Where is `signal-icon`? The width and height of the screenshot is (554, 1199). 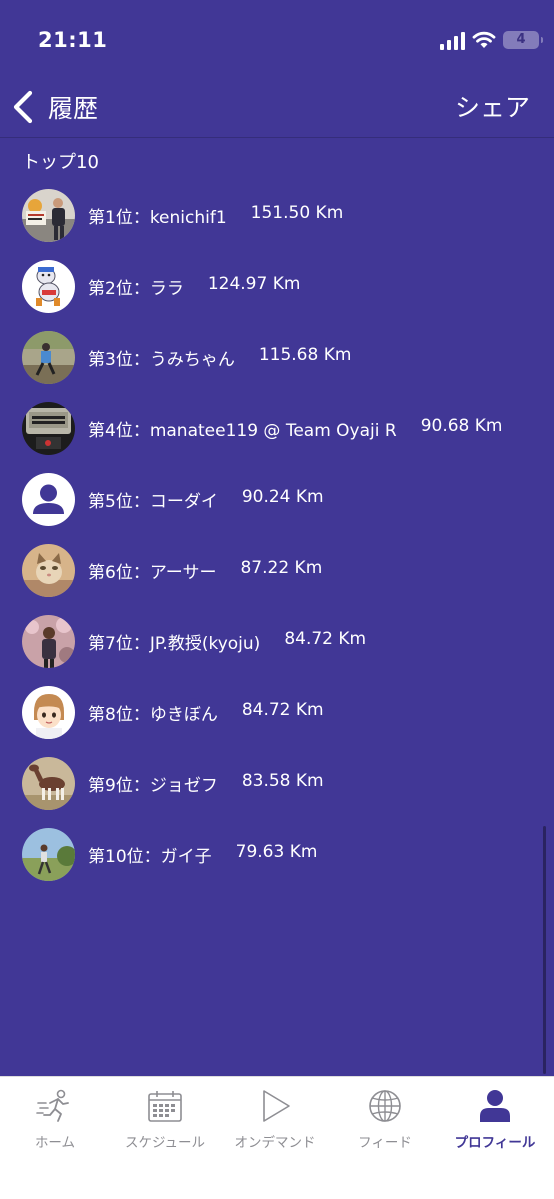 signal-icon is located at coordinates (452, 41).